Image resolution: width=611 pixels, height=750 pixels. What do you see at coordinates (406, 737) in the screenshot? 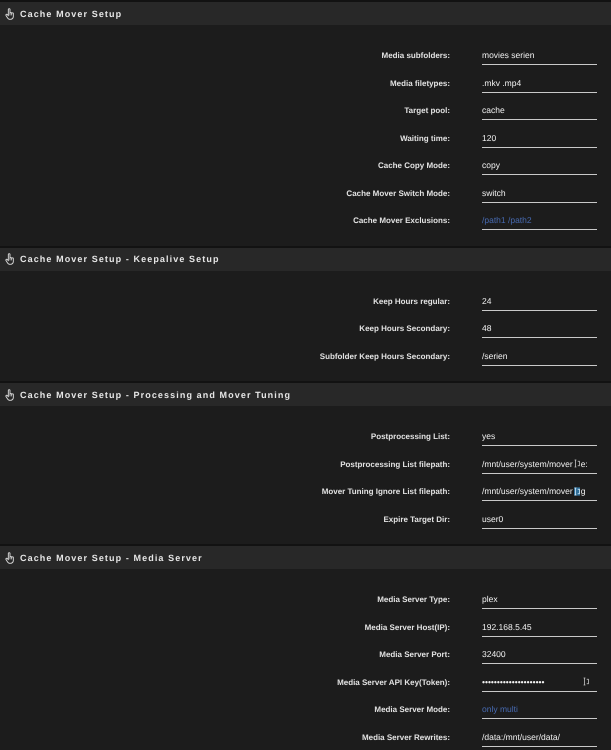
I see `setting-label: Media Server Rewrites:` at bounding box center [406, 737].